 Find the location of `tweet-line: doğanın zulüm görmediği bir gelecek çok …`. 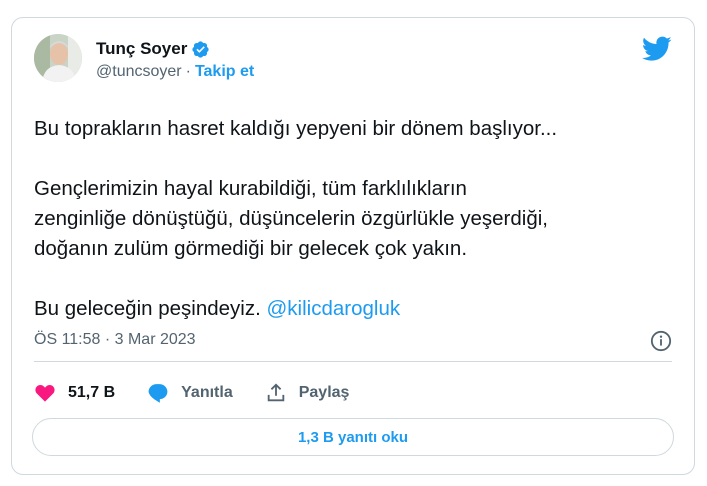

tweet-line: doğanın zulüm görmediği bir gelecek çok … is located at coordinates (251, 248).